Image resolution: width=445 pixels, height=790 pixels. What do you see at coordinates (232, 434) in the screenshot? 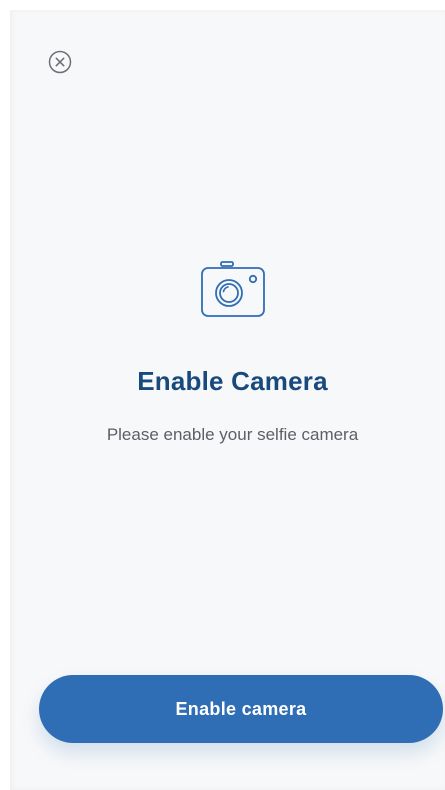
I see `page-subtitle: Please enable your selfie camera` at bounding box center [232, 434].